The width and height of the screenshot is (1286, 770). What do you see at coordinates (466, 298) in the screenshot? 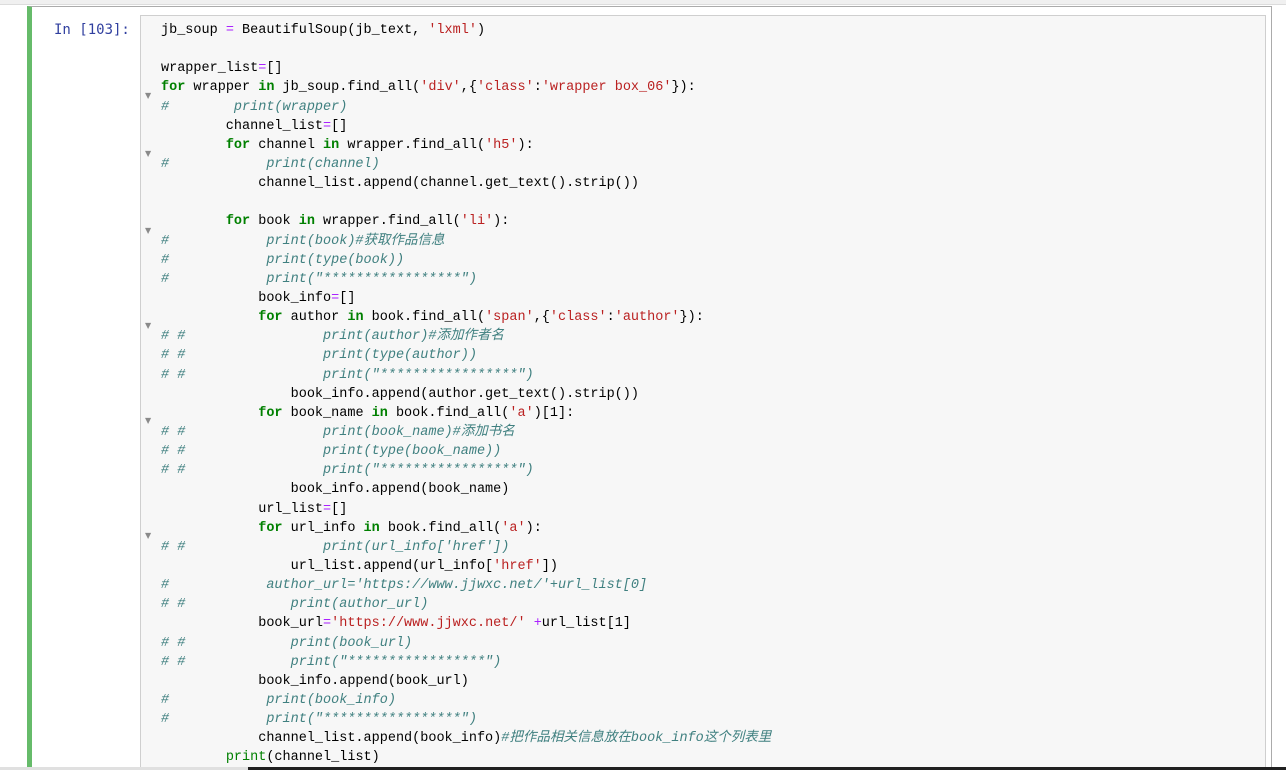
I see `code-line: book_info=[]` at bounding box center [466, 298].